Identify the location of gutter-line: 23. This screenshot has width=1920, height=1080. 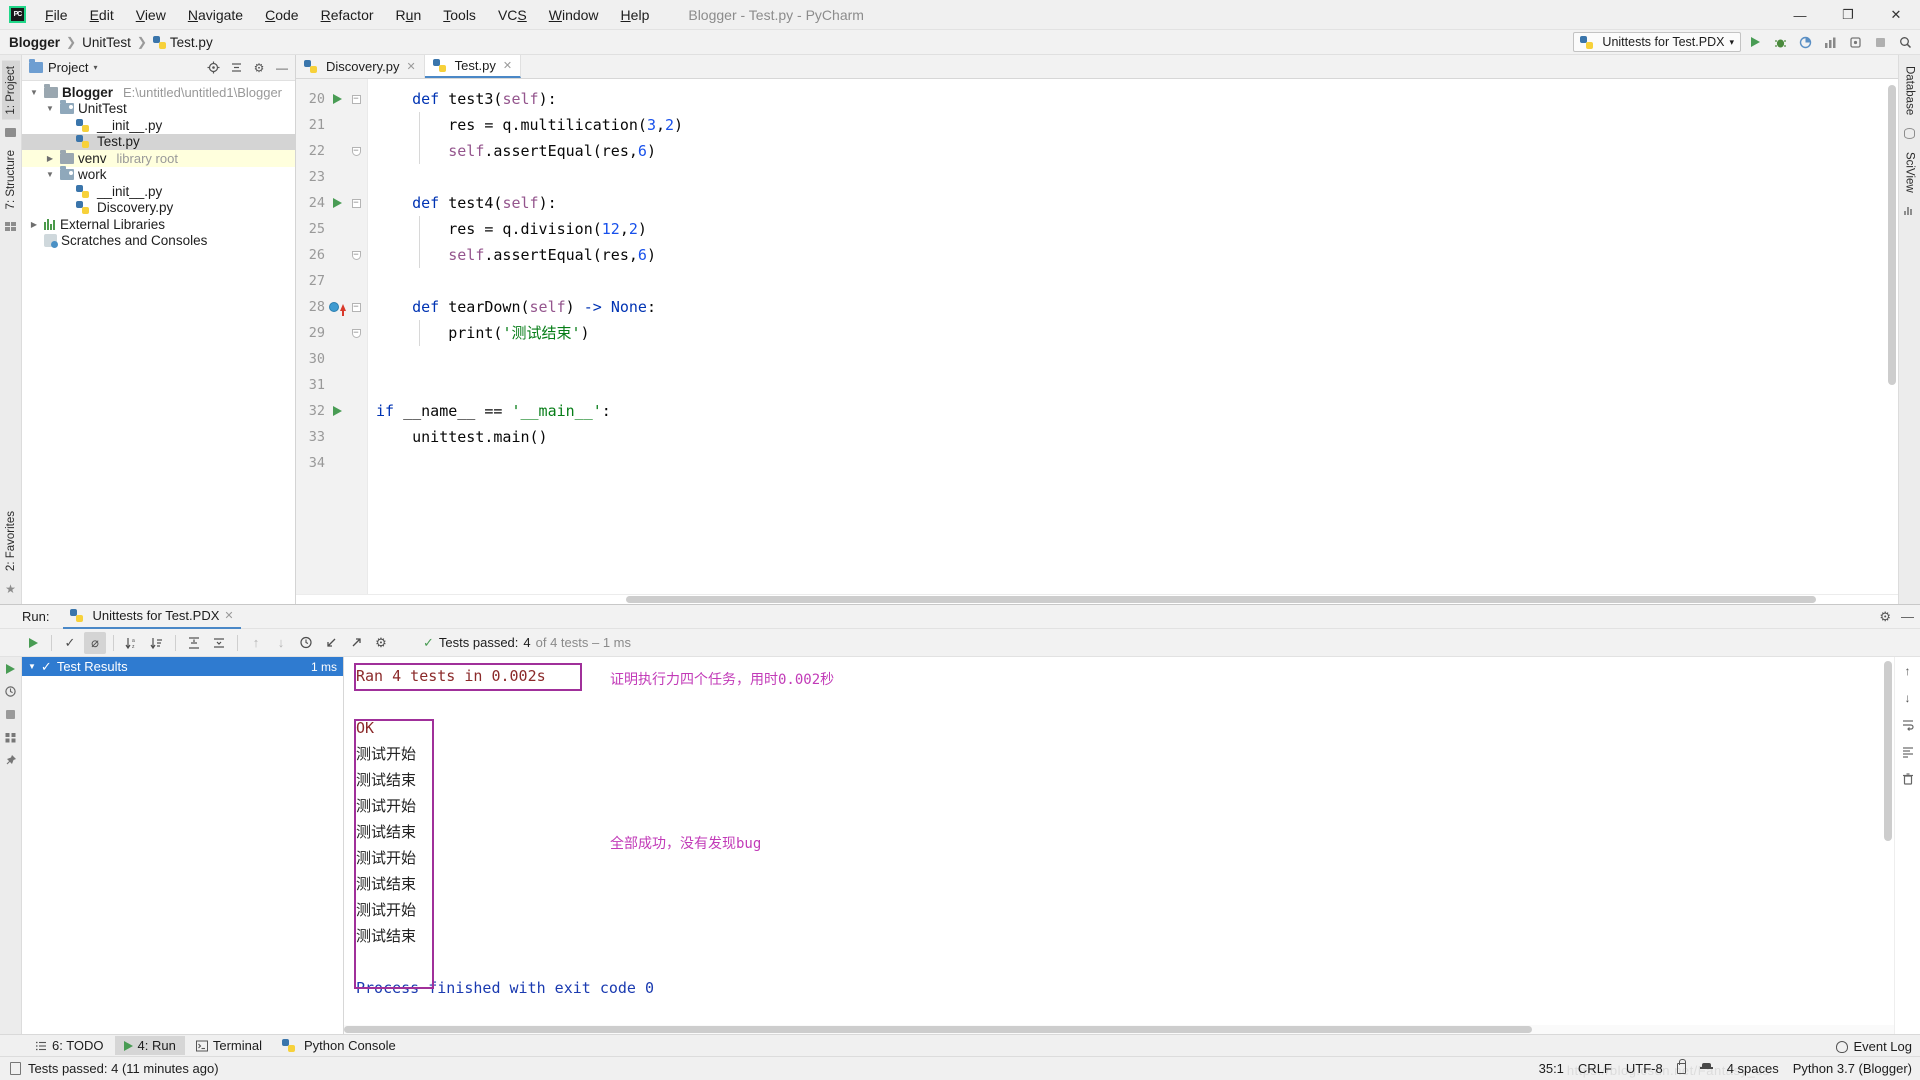
(331, 177).